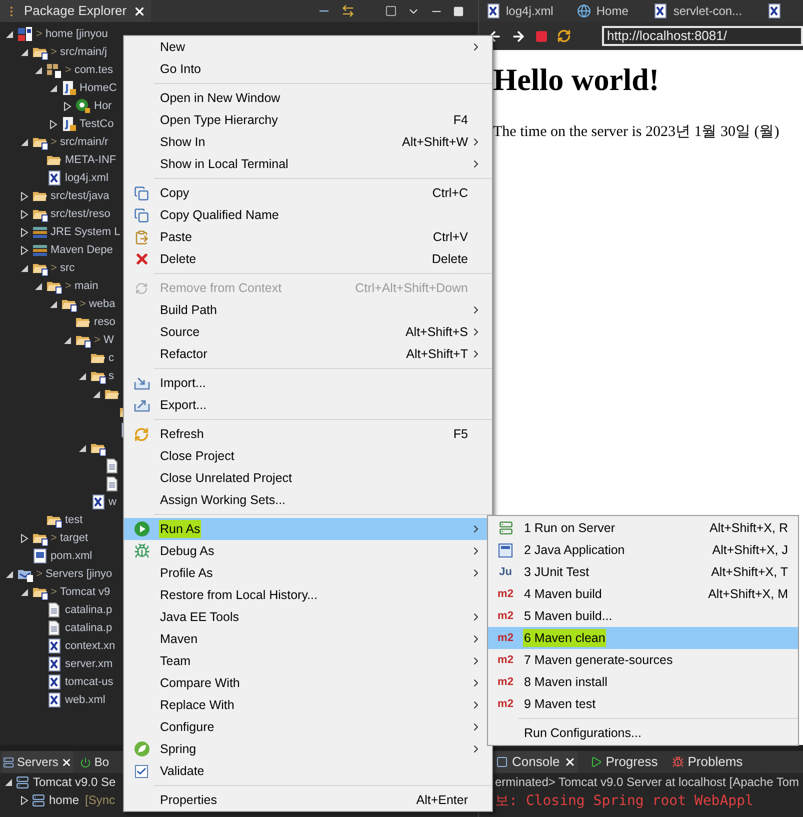  What do you see at coordinates (308, 142) in the screenshot?
I see `menu-item: Show In Alt+Shift+W` at bounding box center [308, 142].